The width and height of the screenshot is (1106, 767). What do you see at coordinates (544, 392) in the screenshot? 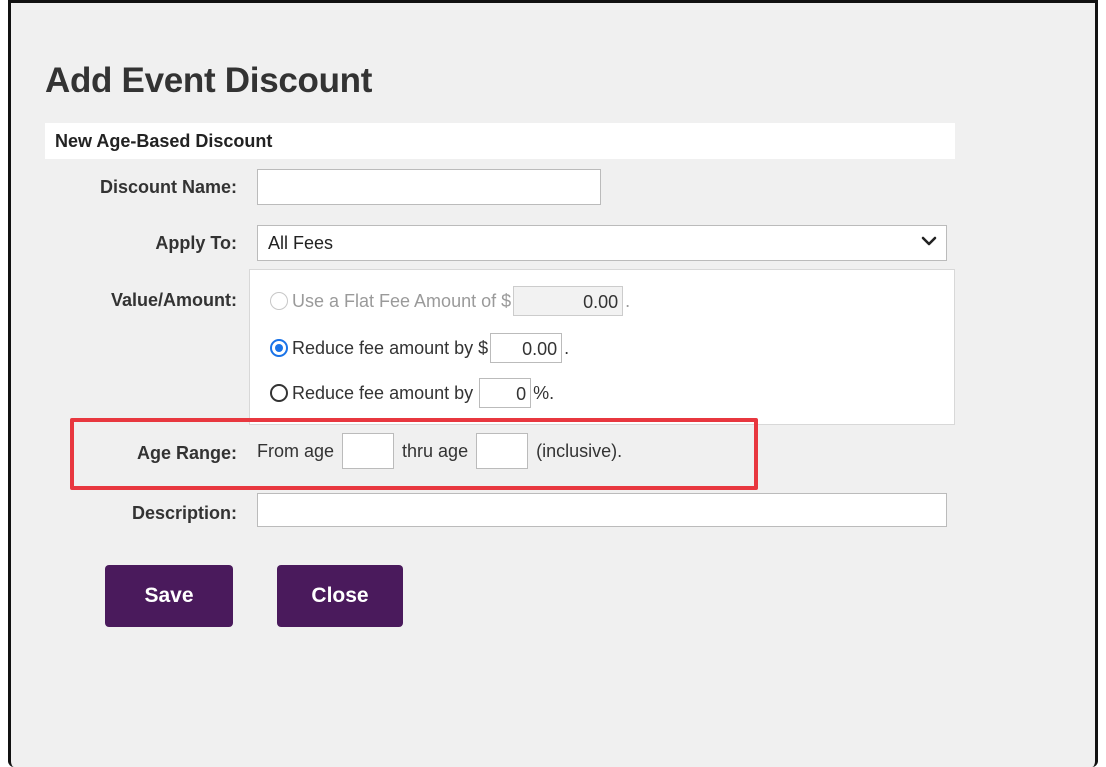
I see `reduce-percent-suffix: %.` at bounding box center [544, 392].